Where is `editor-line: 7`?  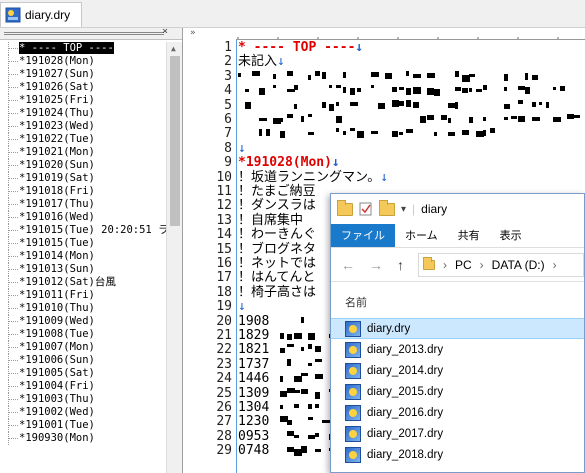
editor-line: 7 is located at coordinates (384, 133).